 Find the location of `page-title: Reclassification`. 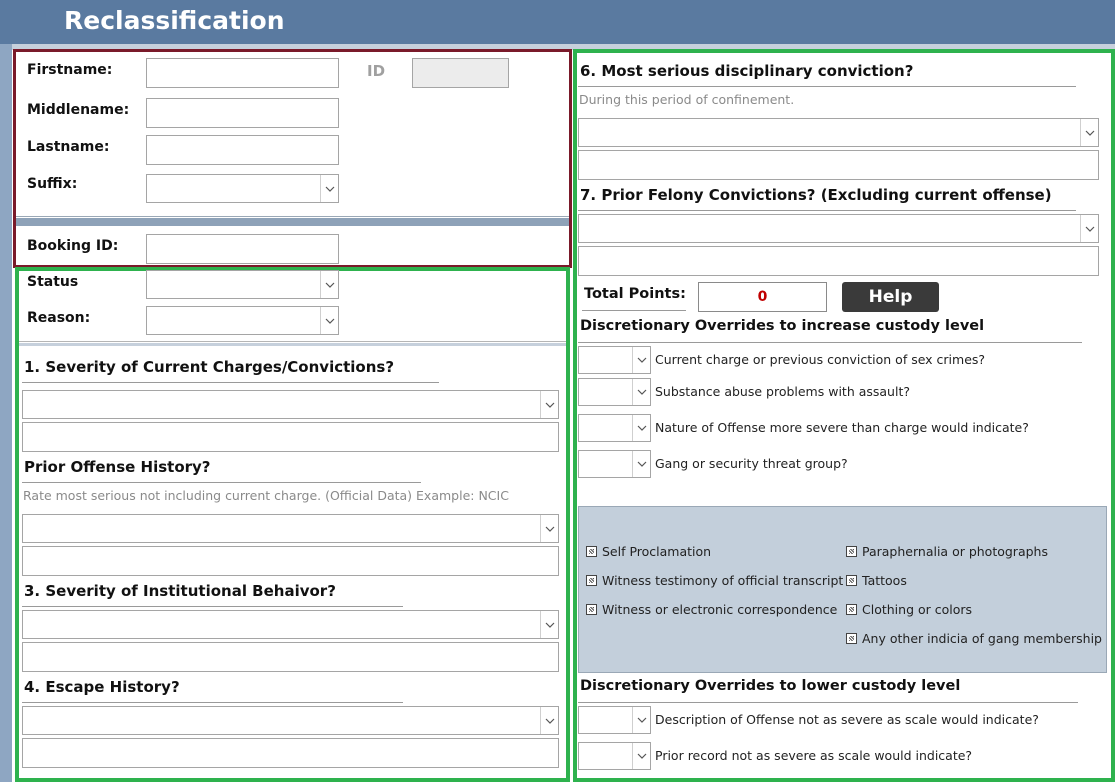

page-title: Reclassification is located at coordinates (174, 20).